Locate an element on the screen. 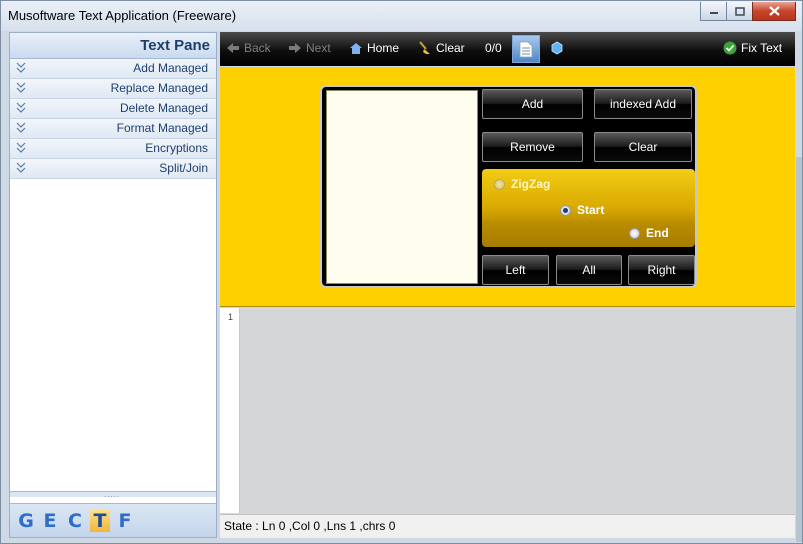 The height and width of the screenshot is (544, 803). vertical-scrollbar is located at coordinates (799, 287).